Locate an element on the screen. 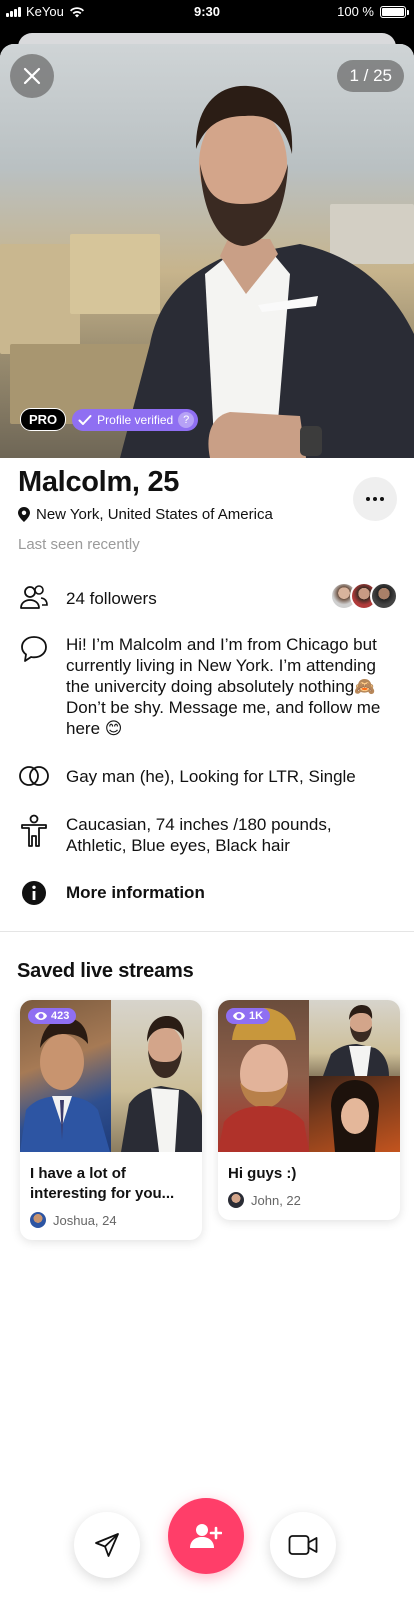 Image resolution: width=414 pixels, height=1598 pixels. saved-streams-title: Saved live streams is located at coordinates (105, 971).